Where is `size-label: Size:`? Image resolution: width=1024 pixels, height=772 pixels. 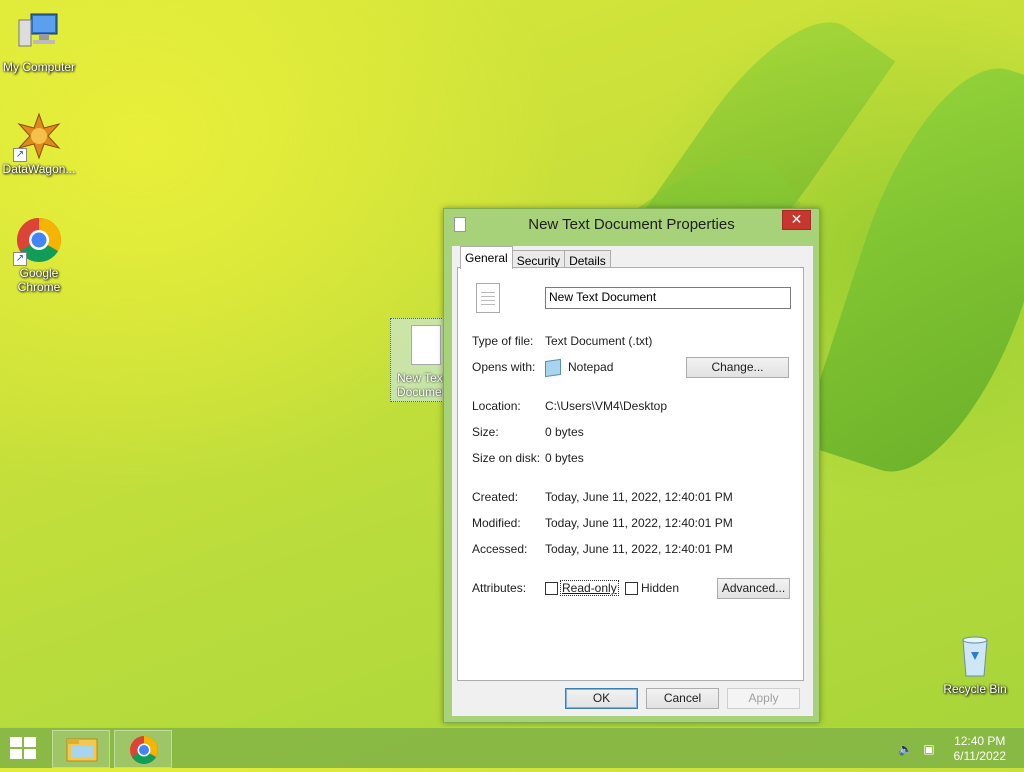
size-label: Size: is located at coordinates (485, 432).